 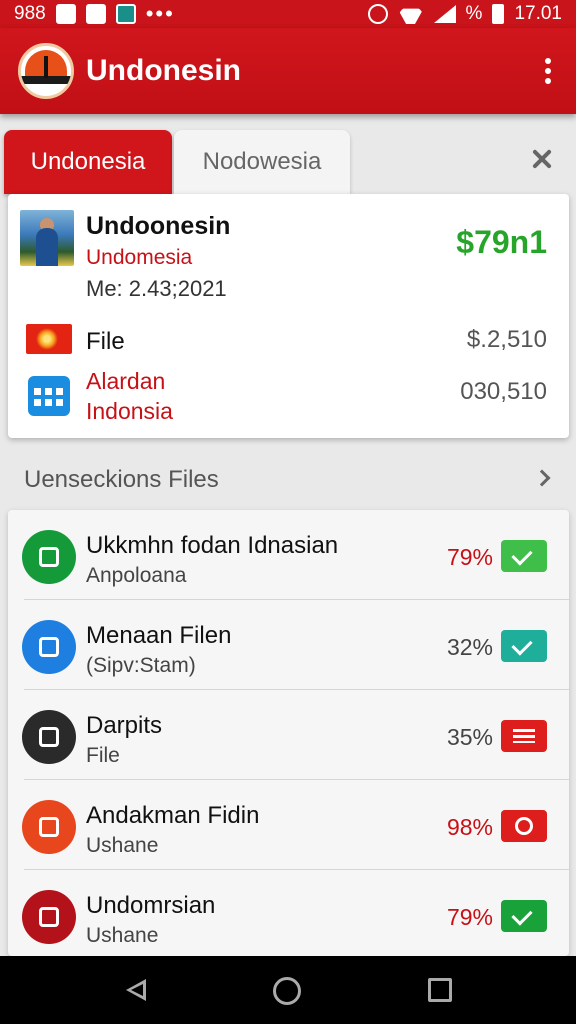 I want to click on signal-icon, so click(x=444, y=14).